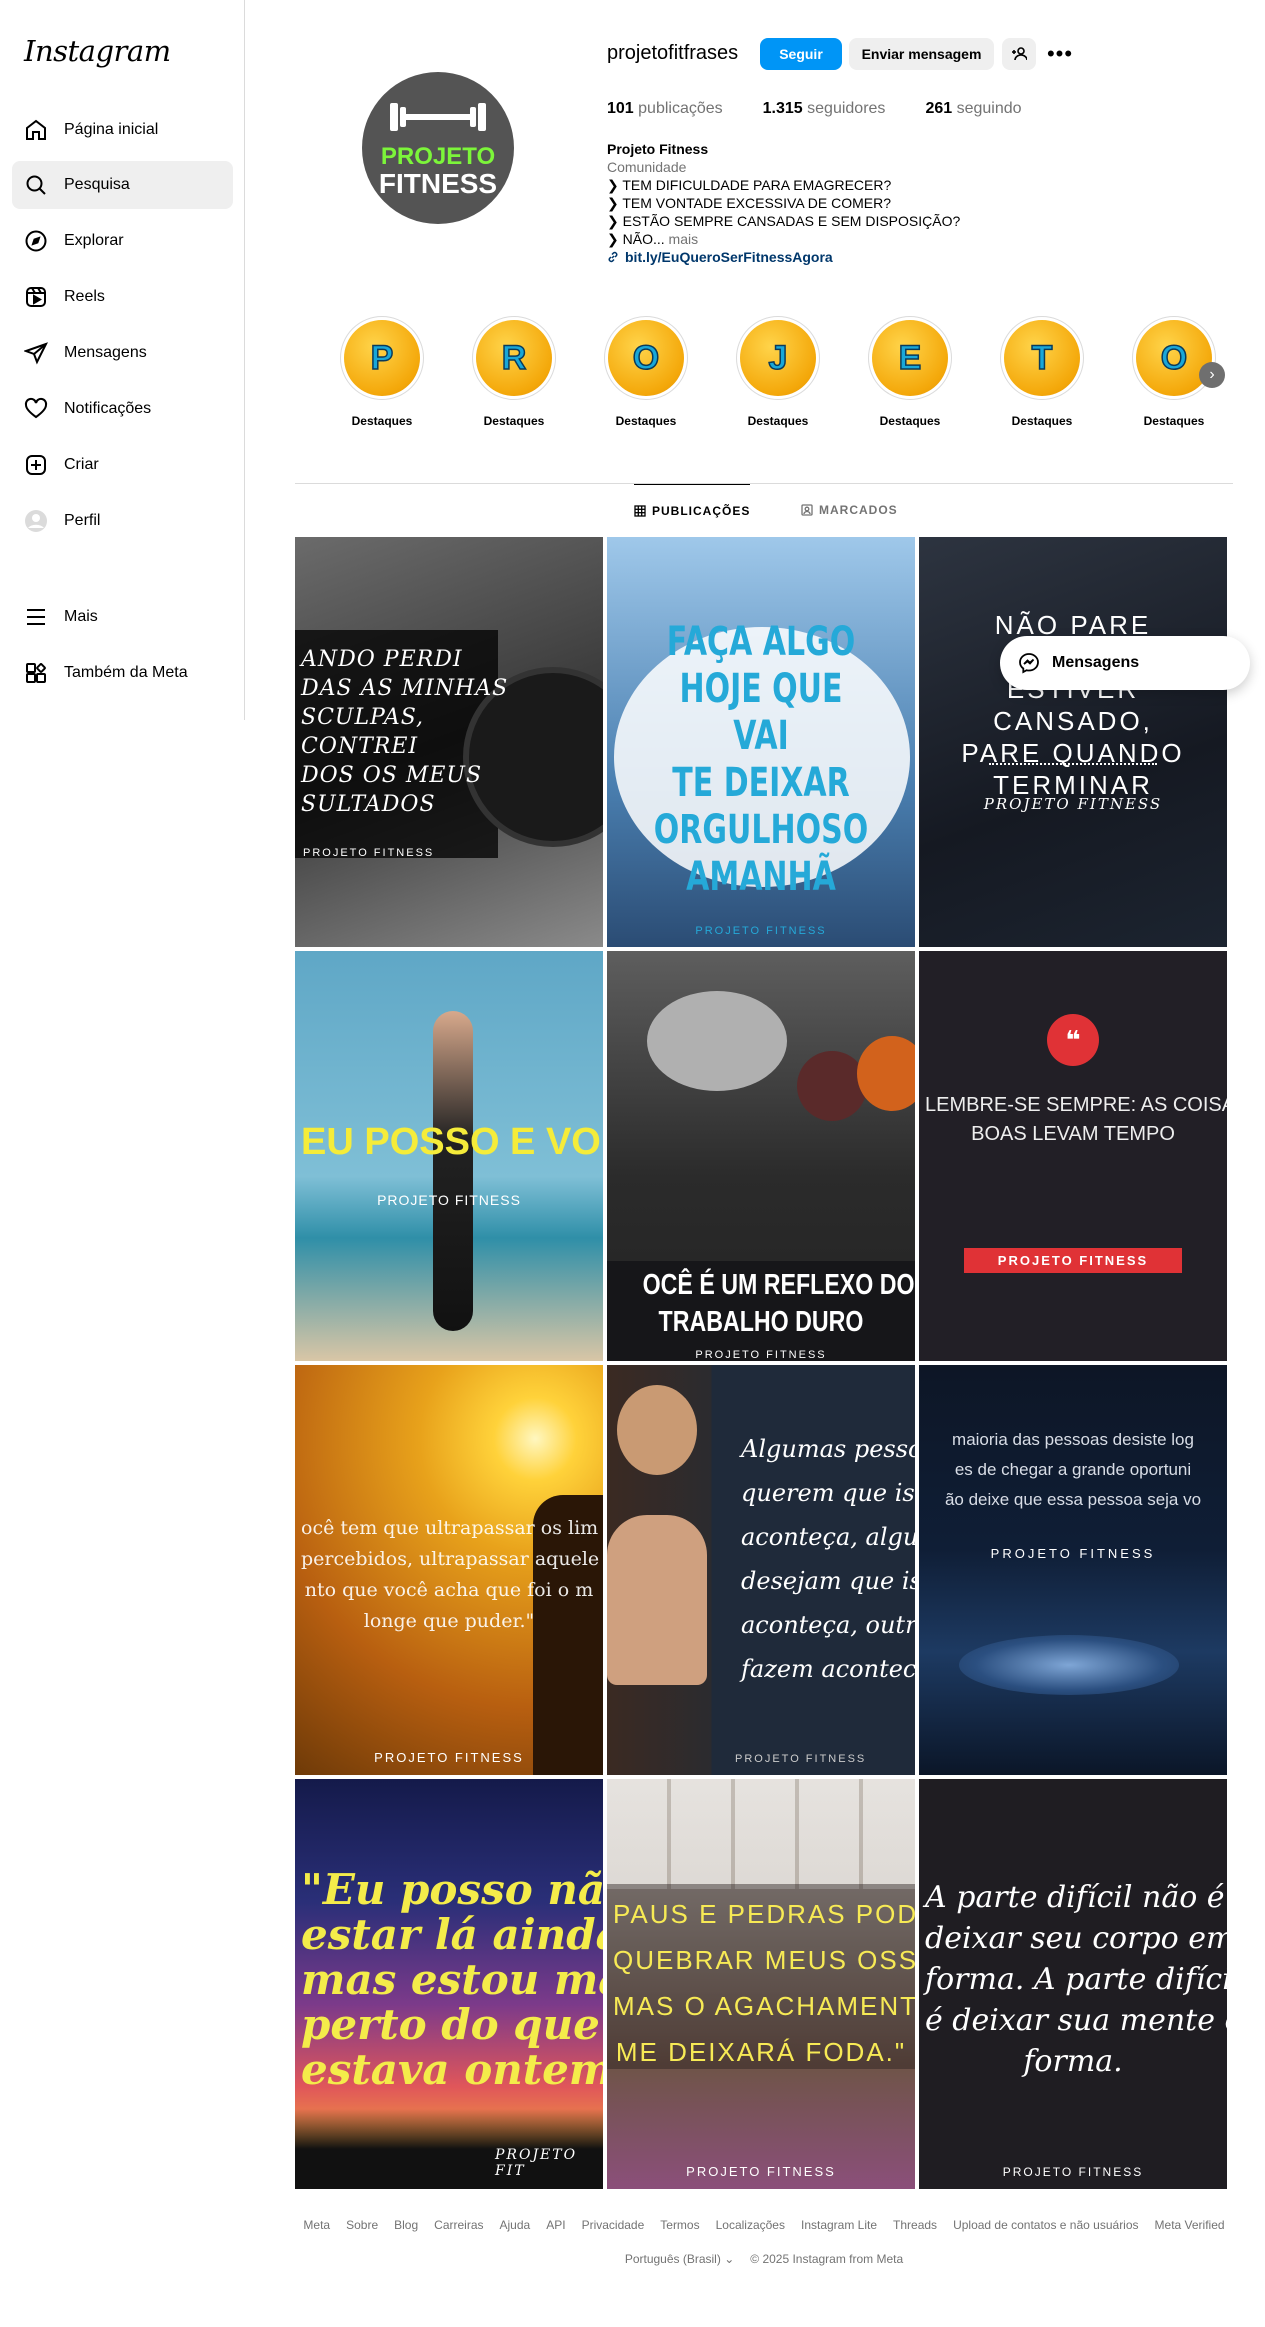 This screenshot has width=1265, height=2327. What do you see at coordinates (84, 296) in the screenshot?
I see `sidebar-item-label: Reels` at bounding box center [84, 296].